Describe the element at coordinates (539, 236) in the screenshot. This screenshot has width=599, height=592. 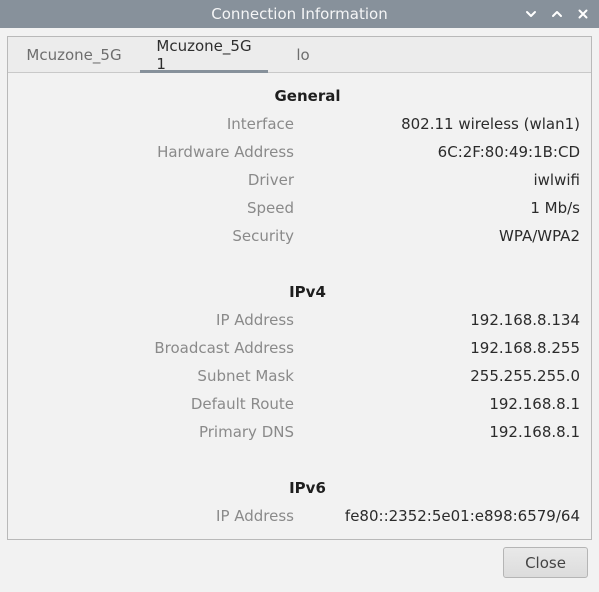
I see `info-value: WPA/WPA2` at that location.